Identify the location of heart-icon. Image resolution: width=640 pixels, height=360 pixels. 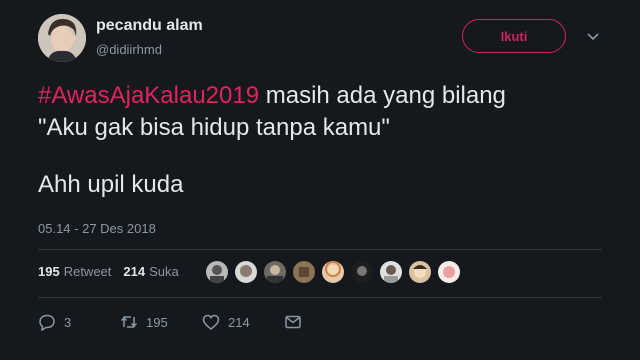
(211, 322).